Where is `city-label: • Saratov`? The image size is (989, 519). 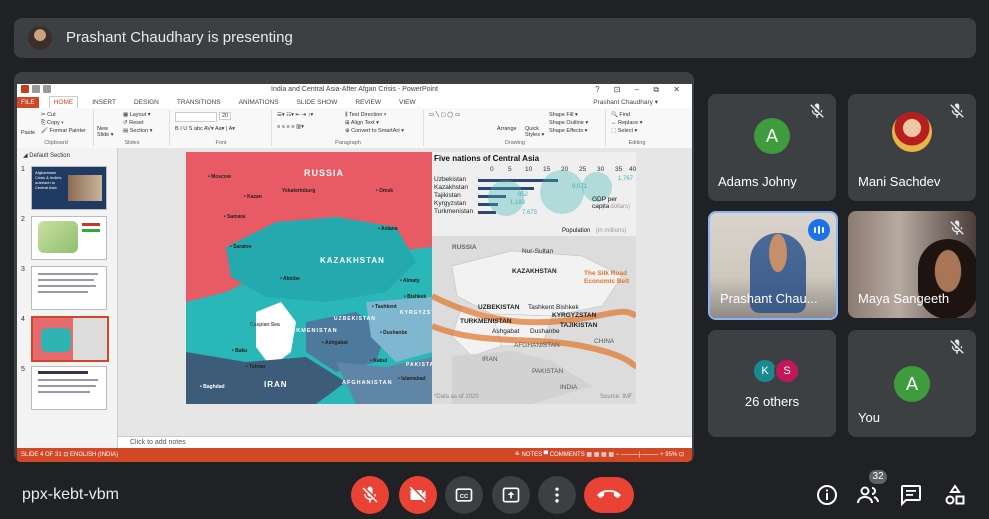
city-label: • Saratov is located at coordinates (241, 247).